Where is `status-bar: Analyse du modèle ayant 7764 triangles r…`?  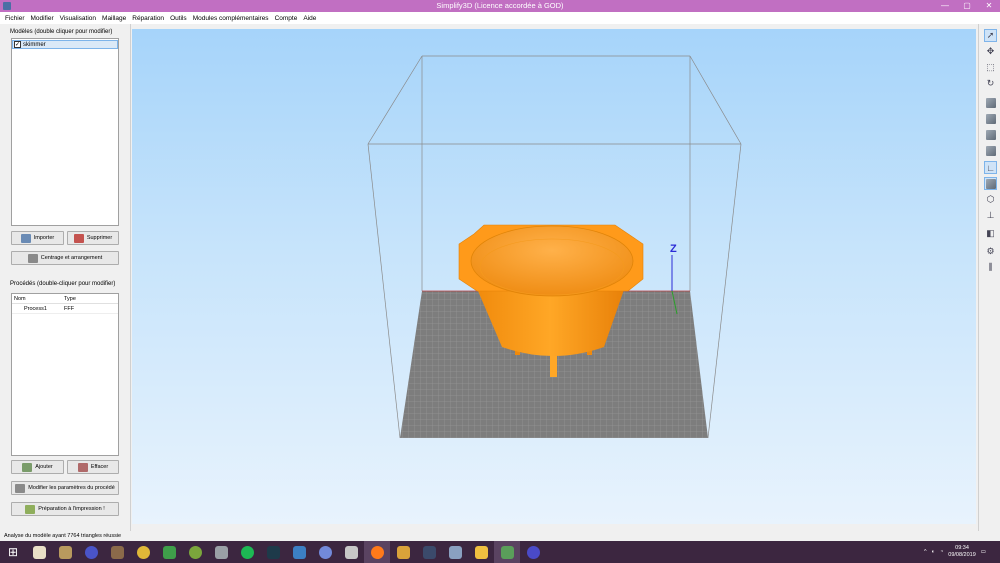
status-bar: Analyse du modèle ayant 7764 triangles r… is located at coordinates (500, 536).